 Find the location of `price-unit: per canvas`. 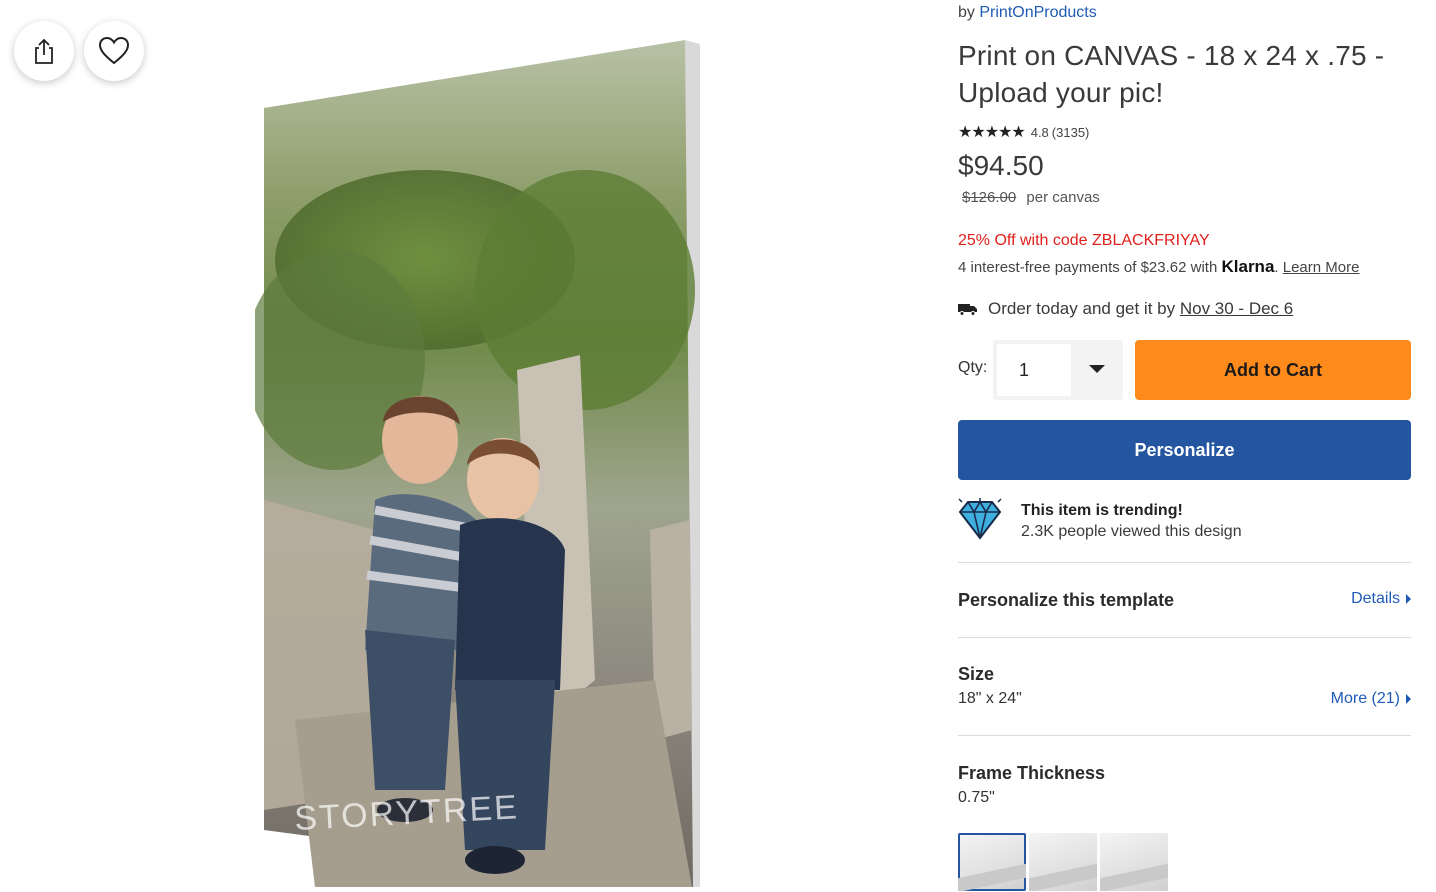

price-unit: per canvas is located at coordinates (1063, 197).